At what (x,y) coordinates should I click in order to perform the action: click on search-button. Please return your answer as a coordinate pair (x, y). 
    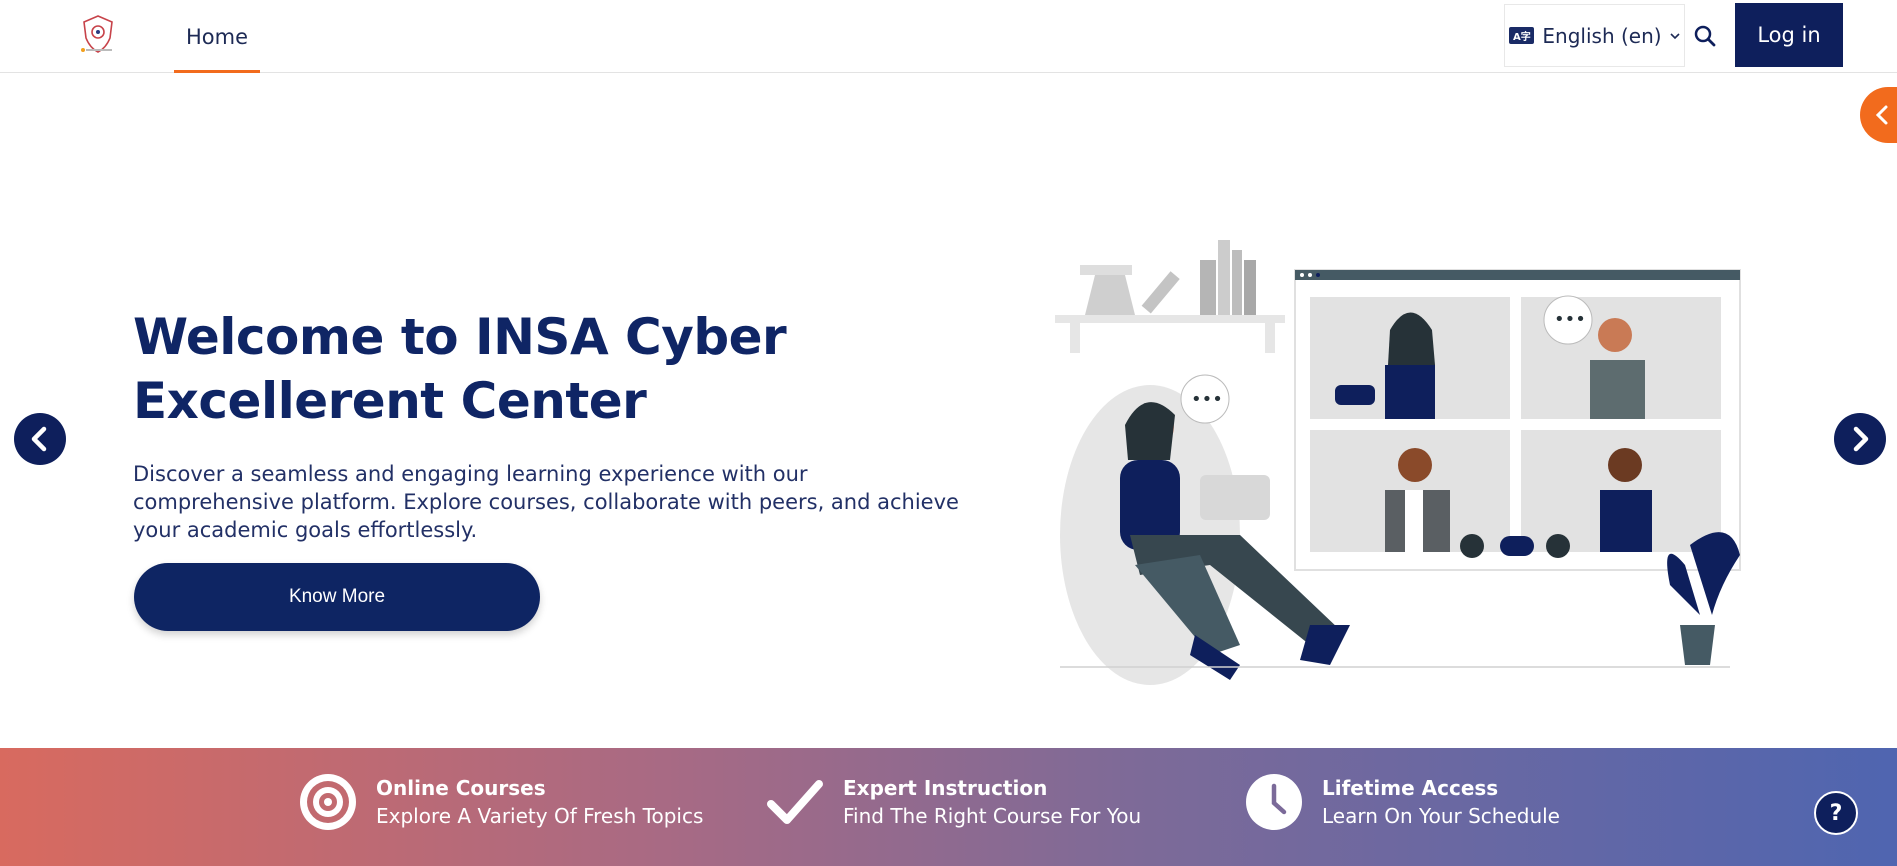
    Looking at the image, I should click on (1705, 36).